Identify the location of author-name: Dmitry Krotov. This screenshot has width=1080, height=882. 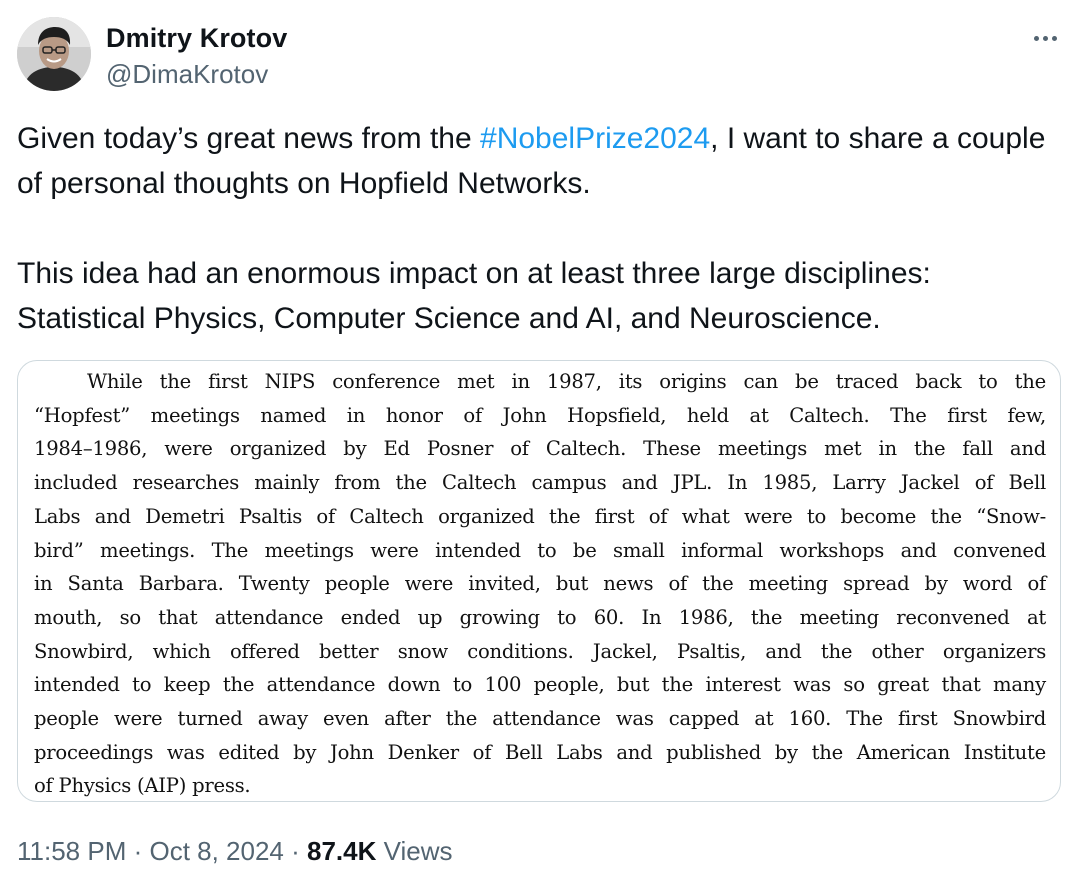
(196, 38).